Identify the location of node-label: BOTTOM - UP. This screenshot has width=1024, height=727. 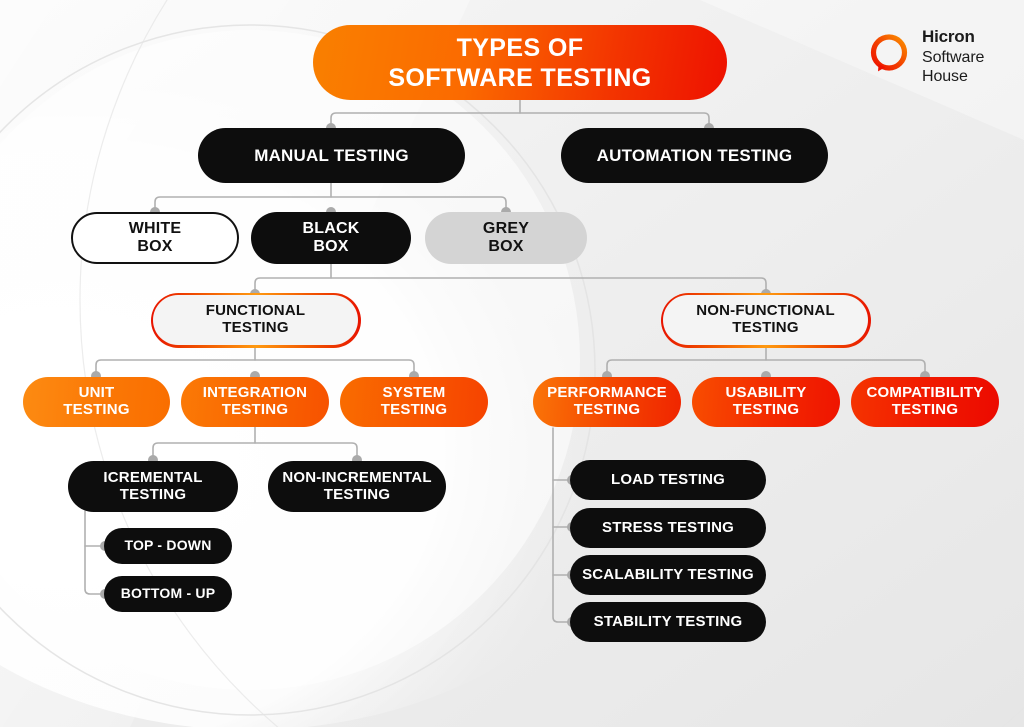
(168, 593).